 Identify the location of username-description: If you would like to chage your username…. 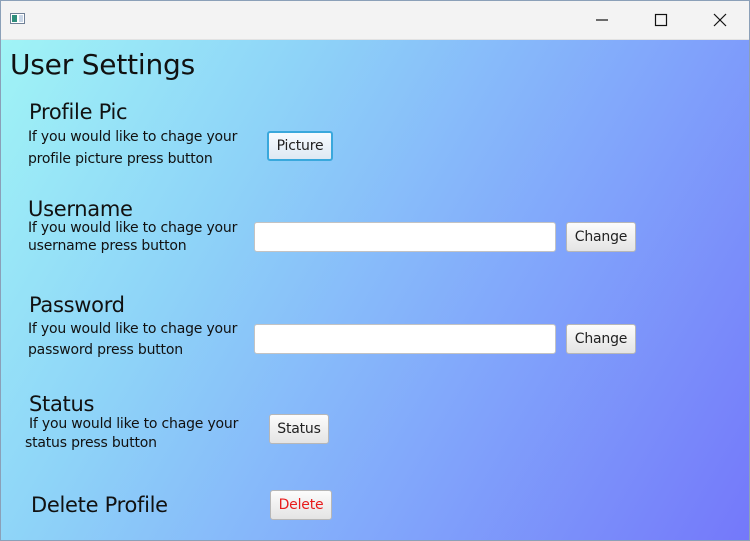
(132, 237).